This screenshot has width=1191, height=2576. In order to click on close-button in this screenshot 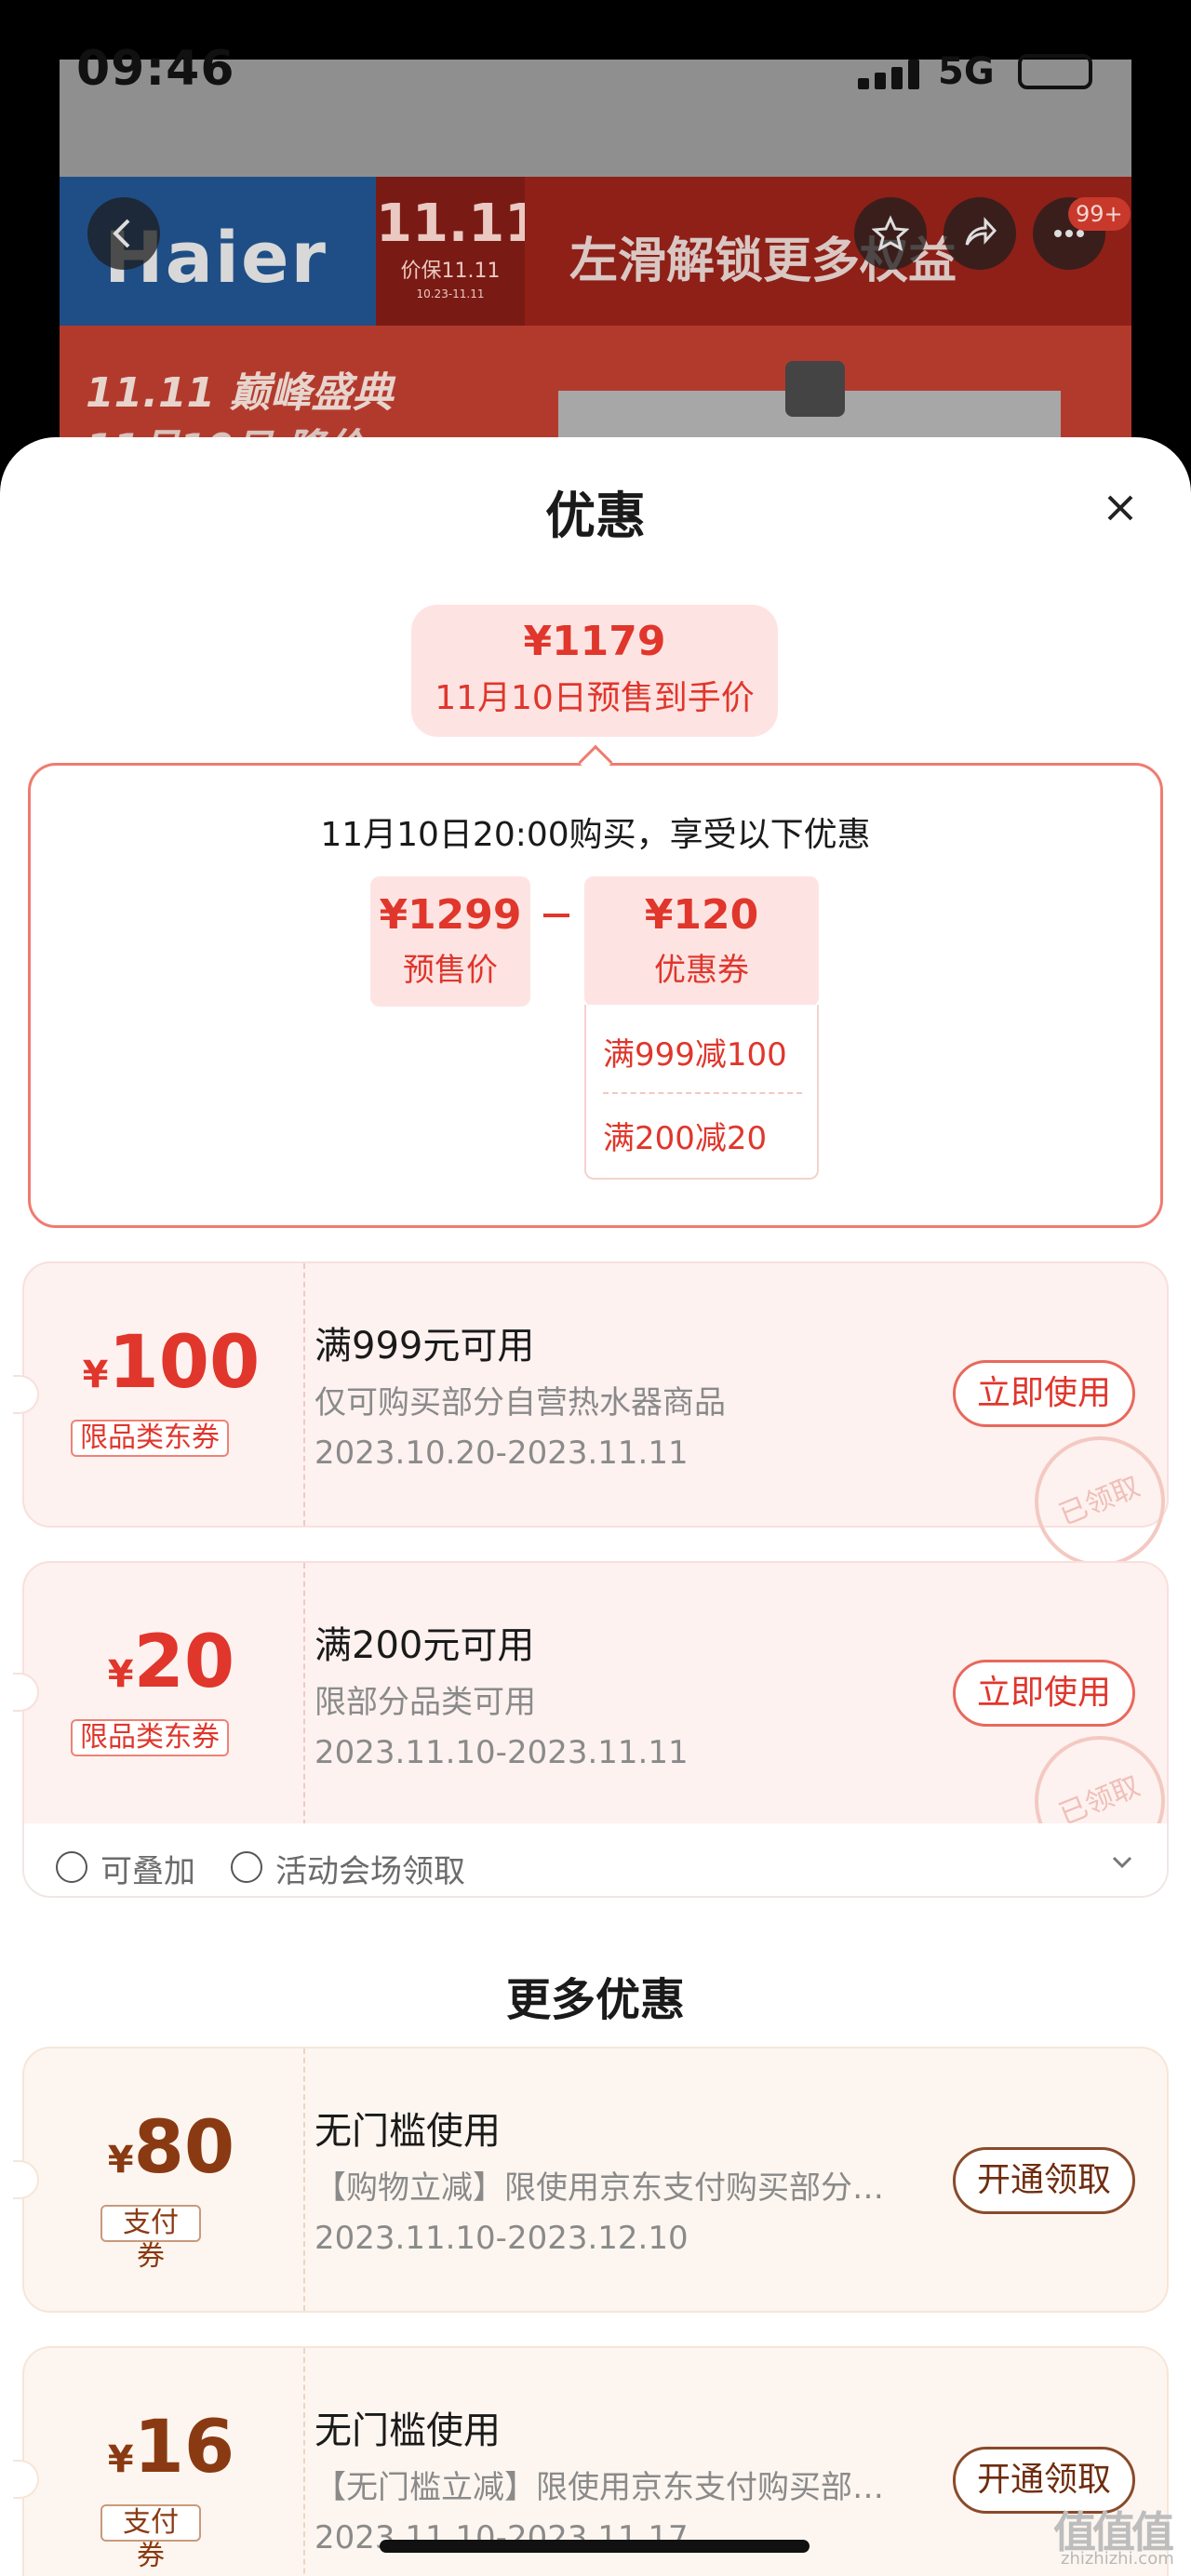, I will do `click(1120, 508)`.